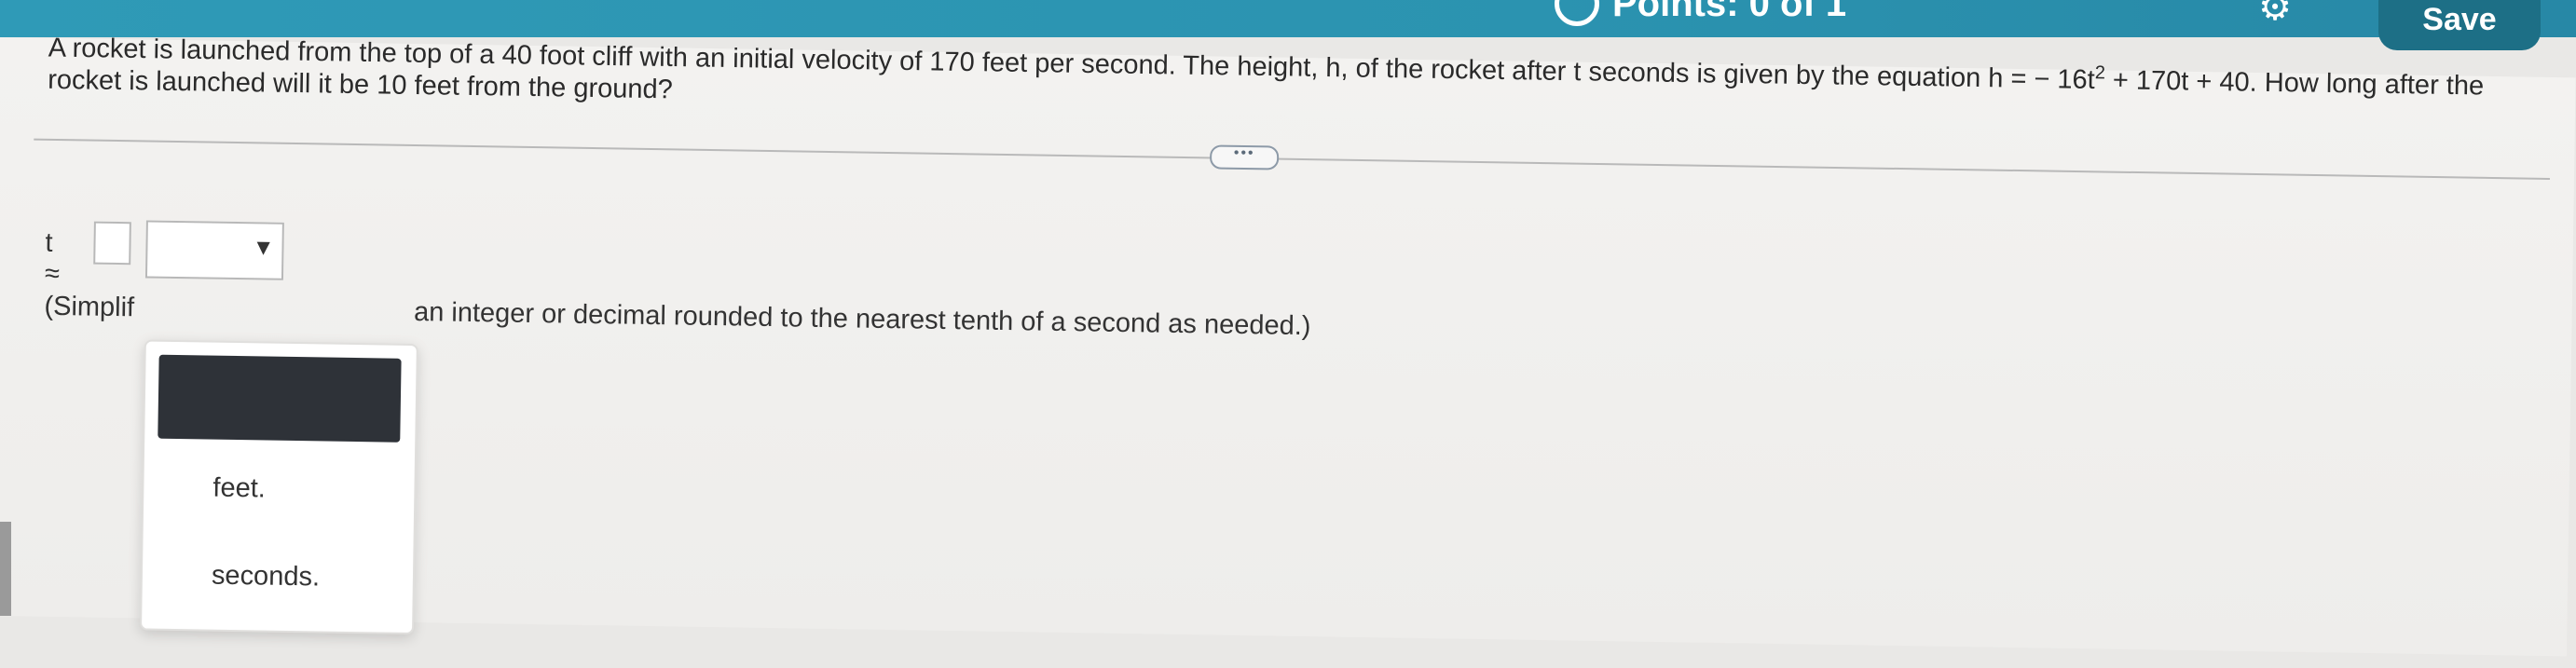 The height and width of the screenshot is (668, 2576). Describe the element at coordinates (263, 248) in the screenshot. I see `chevron-down-icon: ▼` at that location.